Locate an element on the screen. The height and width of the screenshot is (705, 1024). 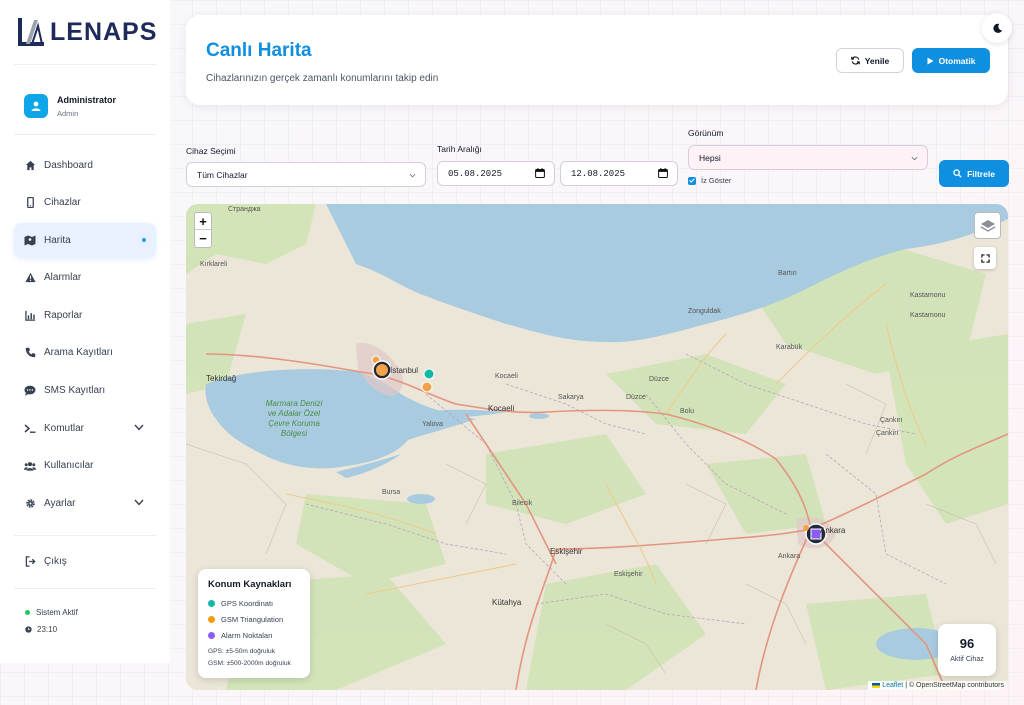
warning-icon is located at coordinates (30, 278).